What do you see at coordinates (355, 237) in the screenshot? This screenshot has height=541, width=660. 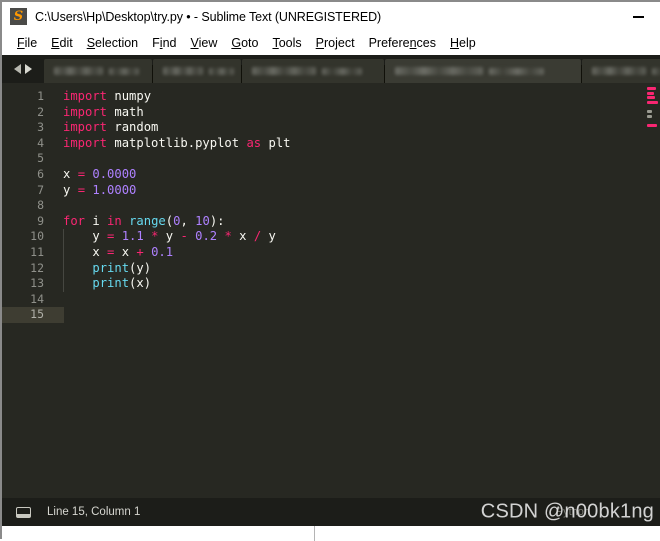 I see `code-line: y = 1.1 * y - 0.2 * x / y` at bounding box center [355, 237].